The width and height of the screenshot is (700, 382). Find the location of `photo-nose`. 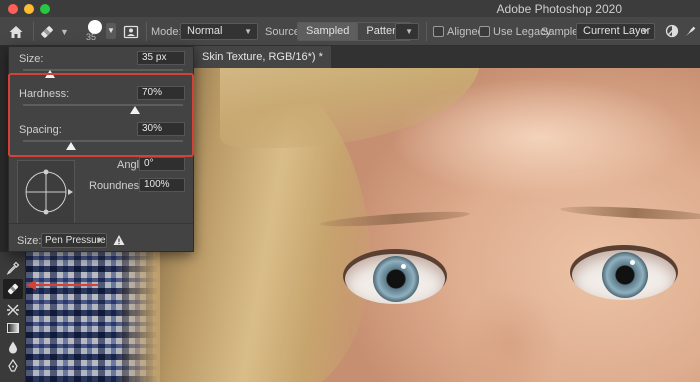

photo-nose is located at coordinates (510, 335).